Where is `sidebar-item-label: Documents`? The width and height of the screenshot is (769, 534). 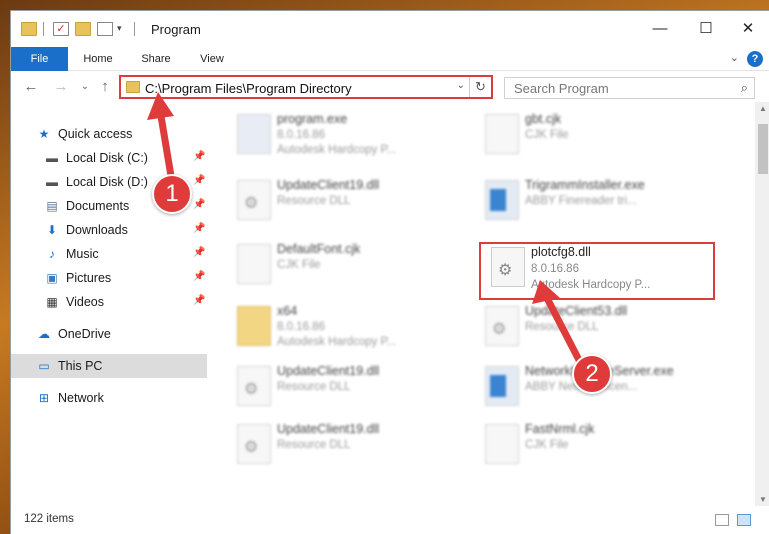 sidebar-item-label: Documents is located at coordinates (98, 206).